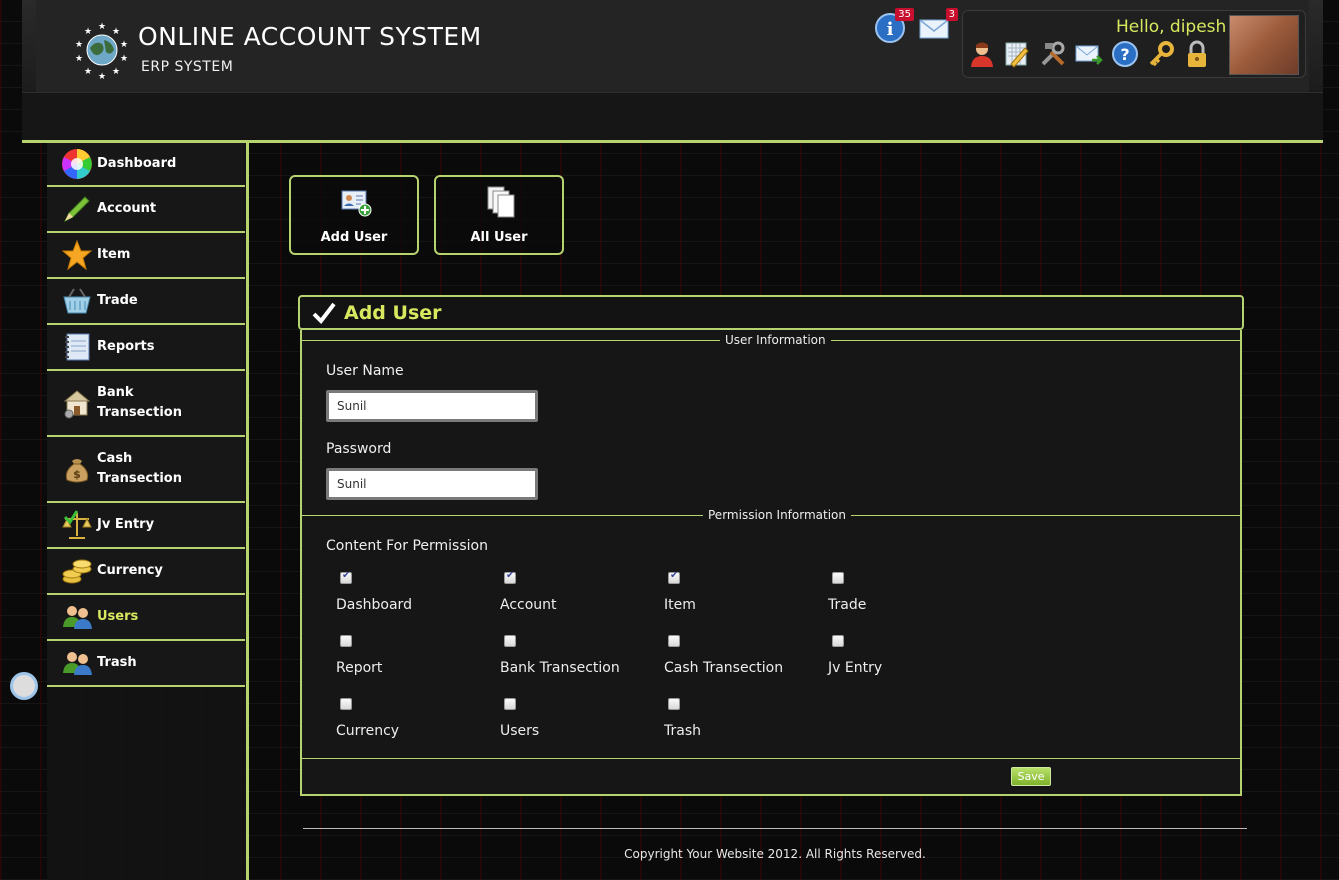  Describe the element at coordinates (674, 641) in the screenshot. I see `permission-checkbox-cash-transection` at that location.